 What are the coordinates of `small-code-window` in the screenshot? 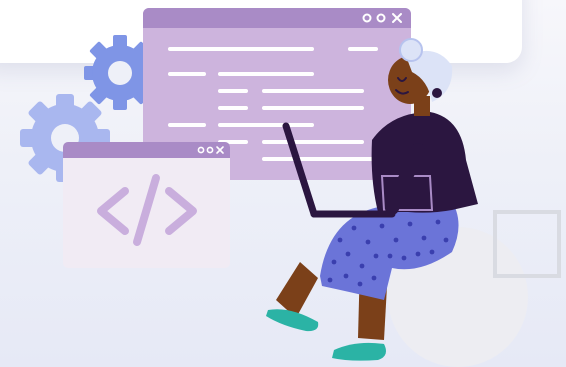 It's located at (146, 205).